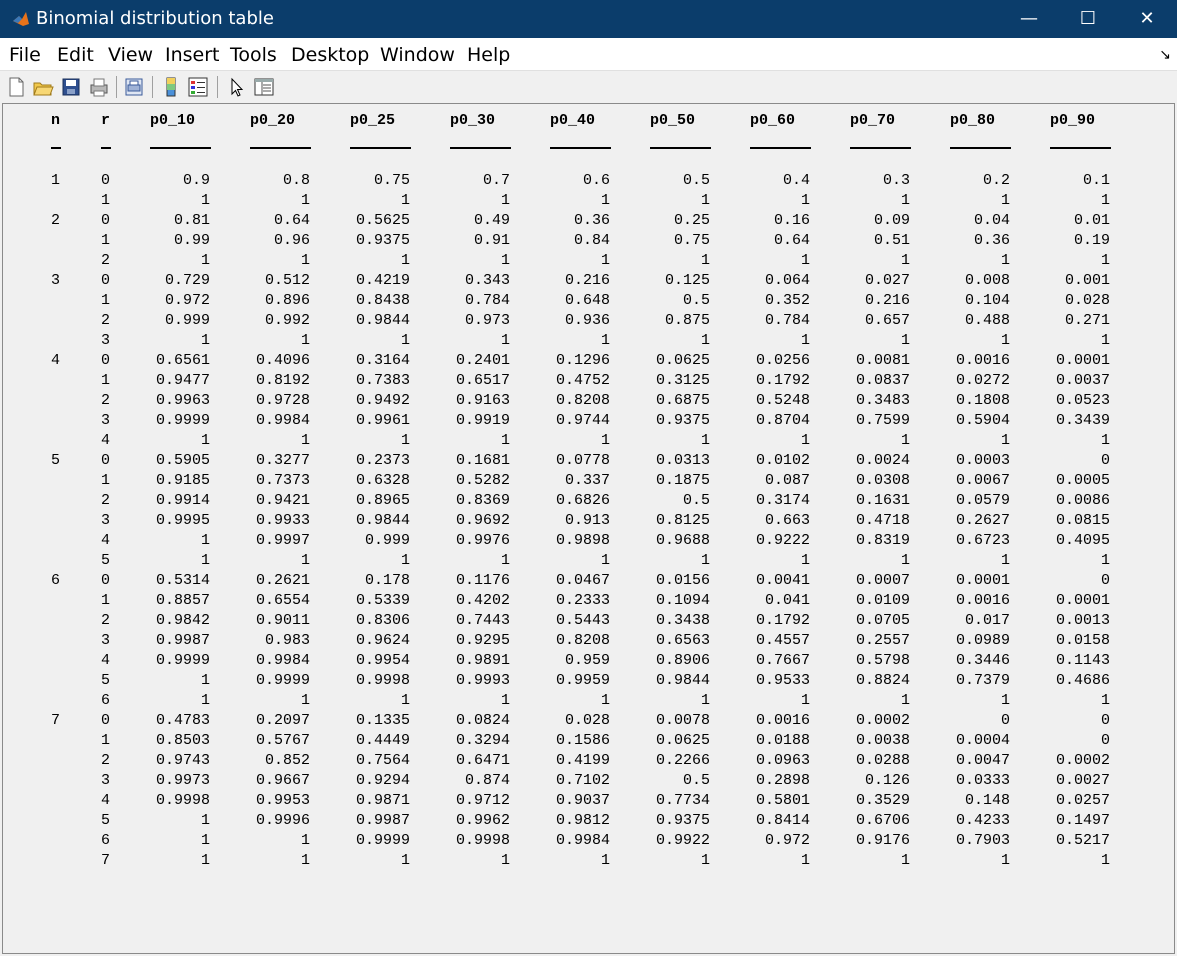 The width and height of the screenshot is (1177, 956). What do you see at coordinates (582, 780) in the screenshot?
I see `table-cell: 0.7102` at bounding box center [582, 780].